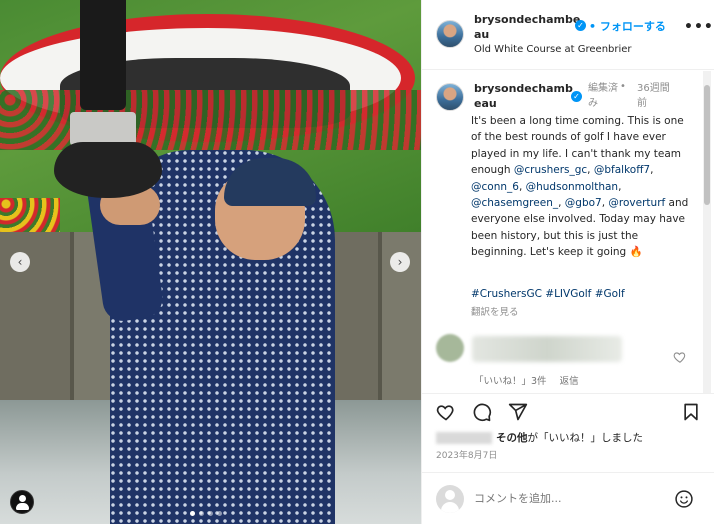 The height and width of the screenshot is (524, 714). What do you see at coordinates (684, 499) in the screenshot?
I see `emoji-icon` at bounding box center [684, 499].